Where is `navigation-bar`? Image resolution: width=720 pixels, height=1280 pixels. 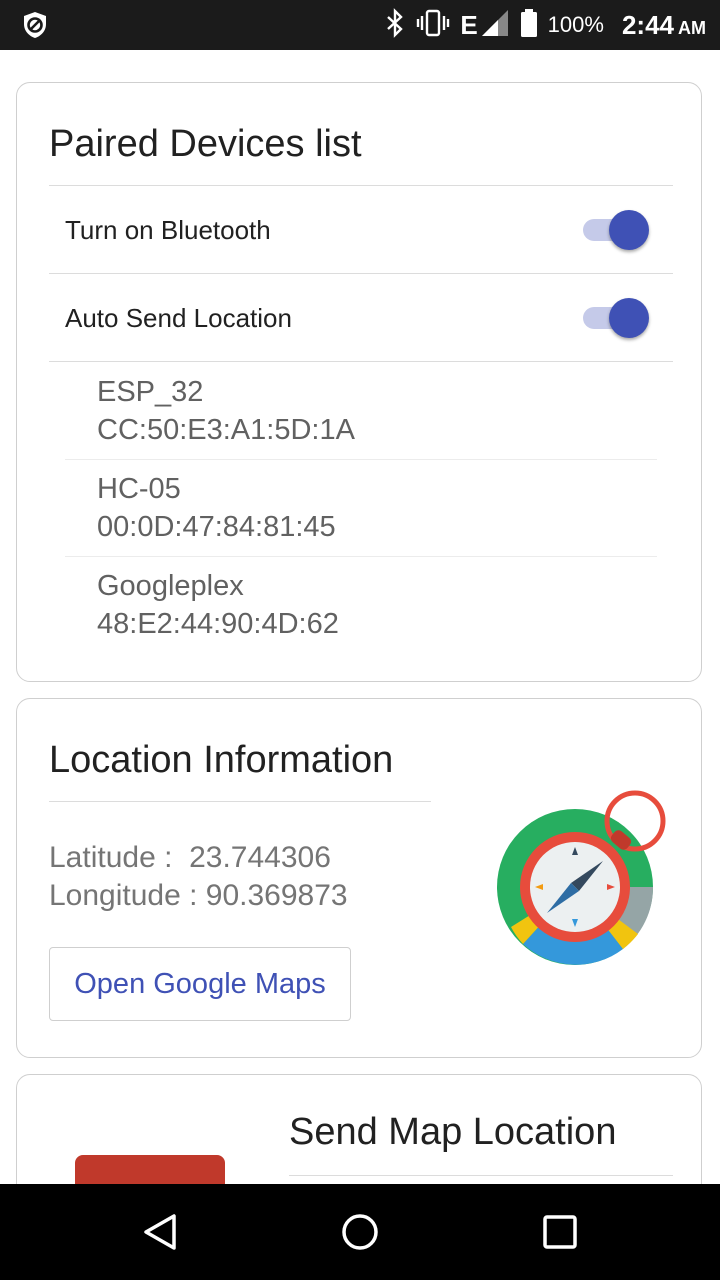 navigation-bar is located at coordinates (360, 1232).